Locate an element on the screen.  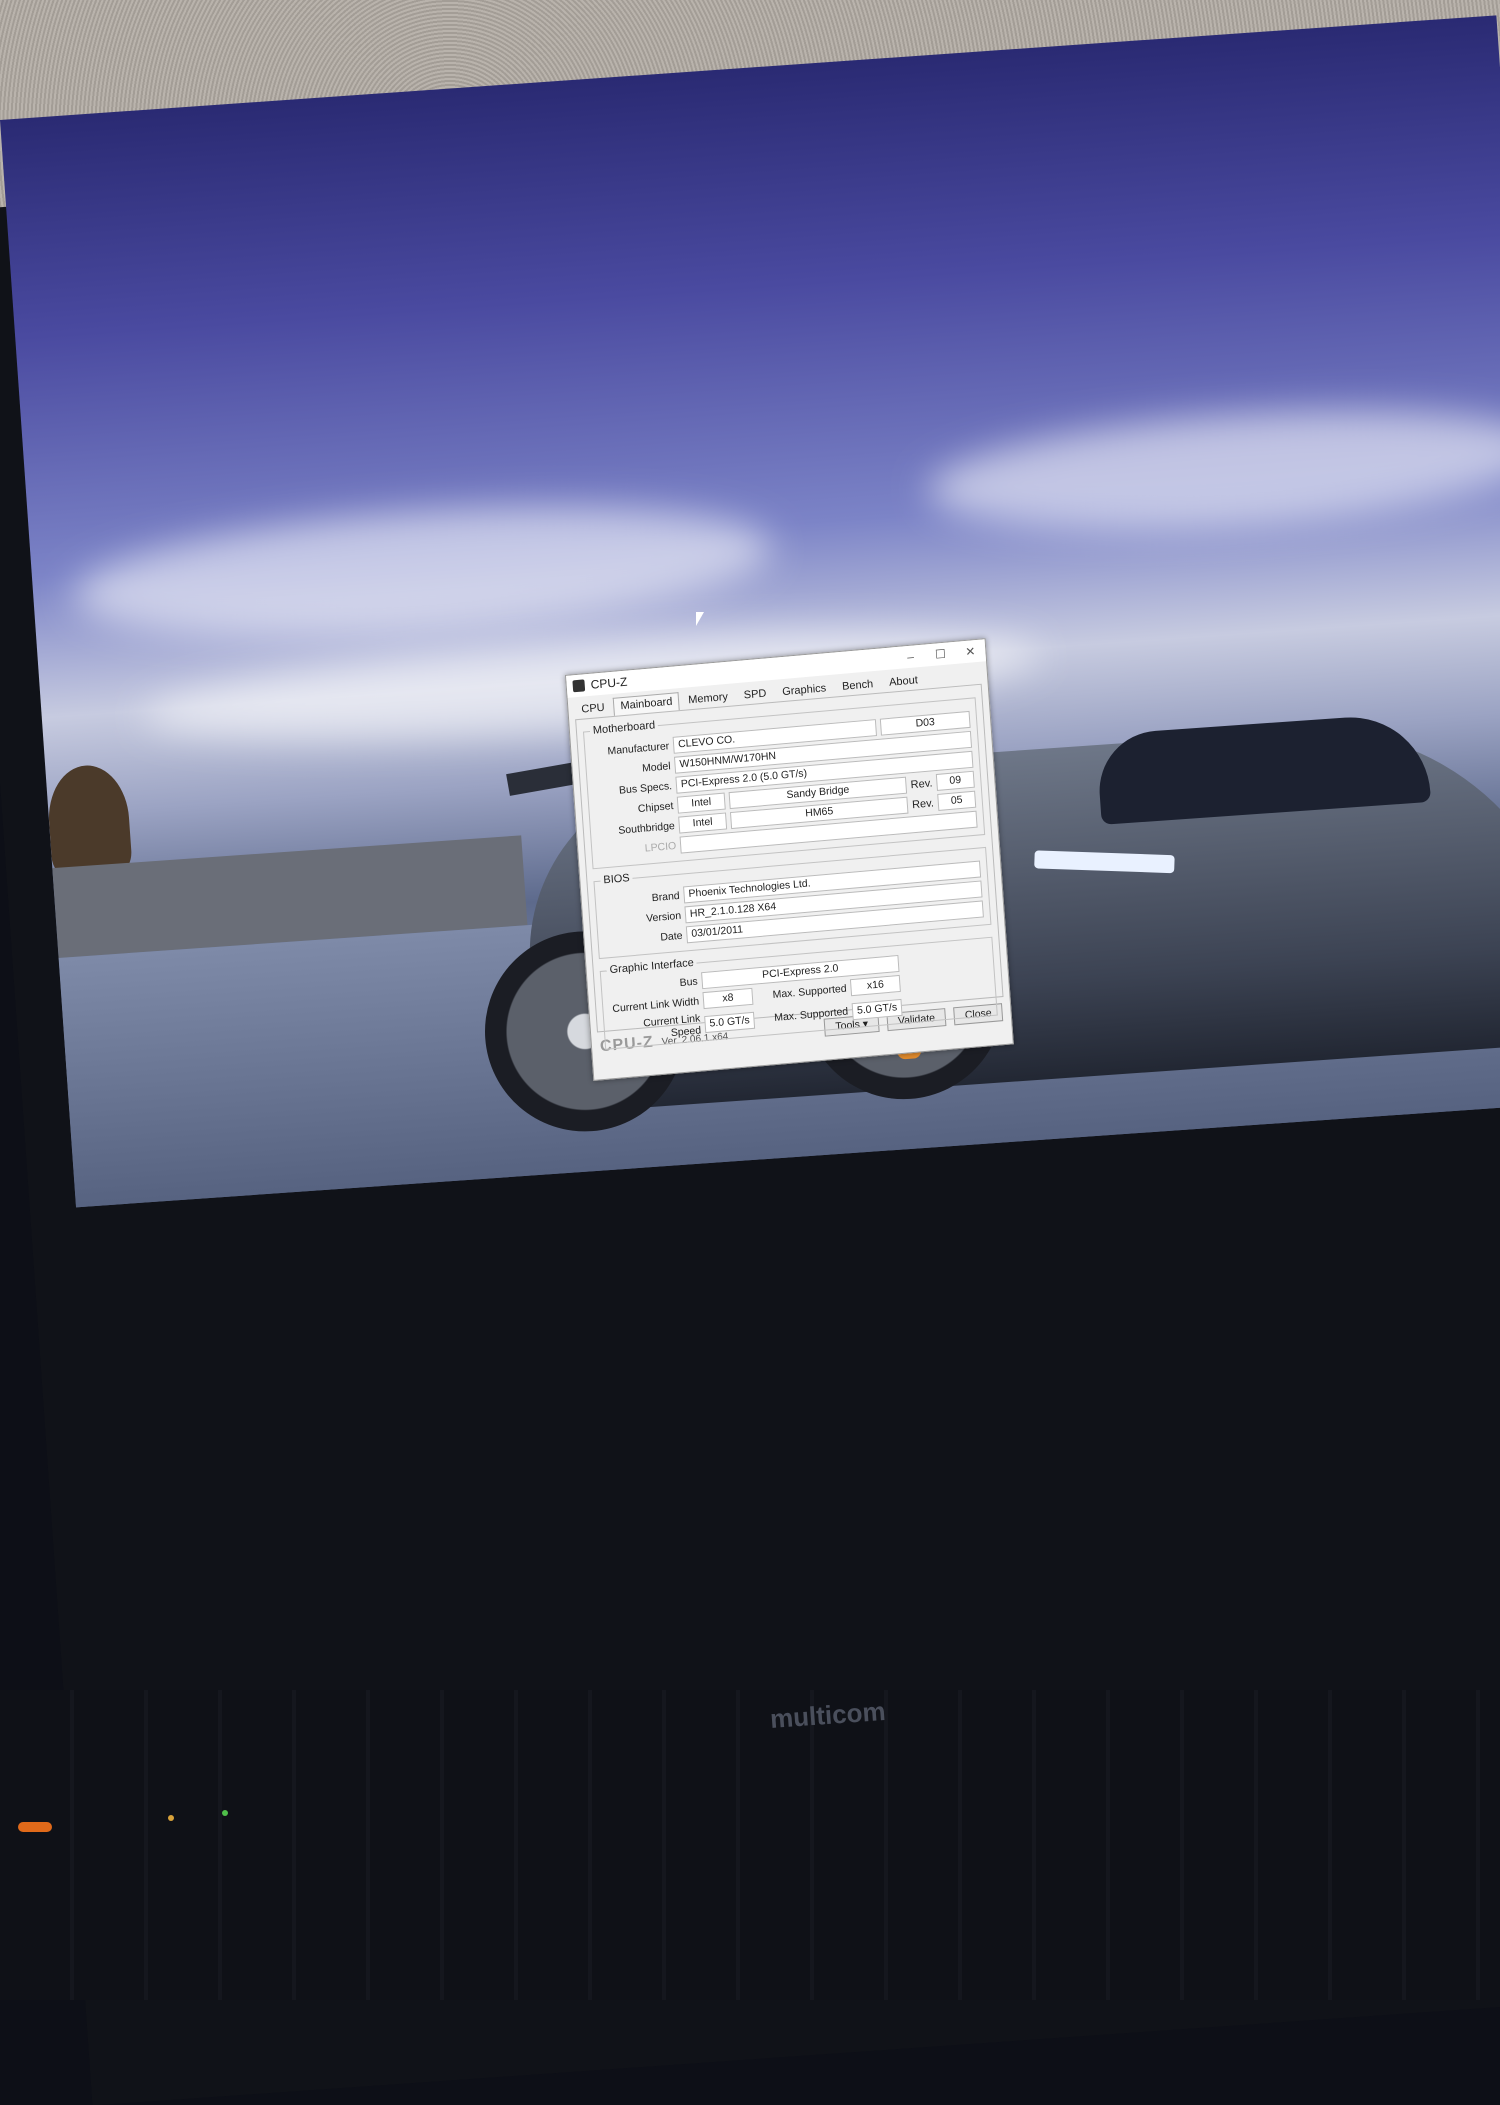
lpcio-label: LPCIO is located at coordinates (660, 847).